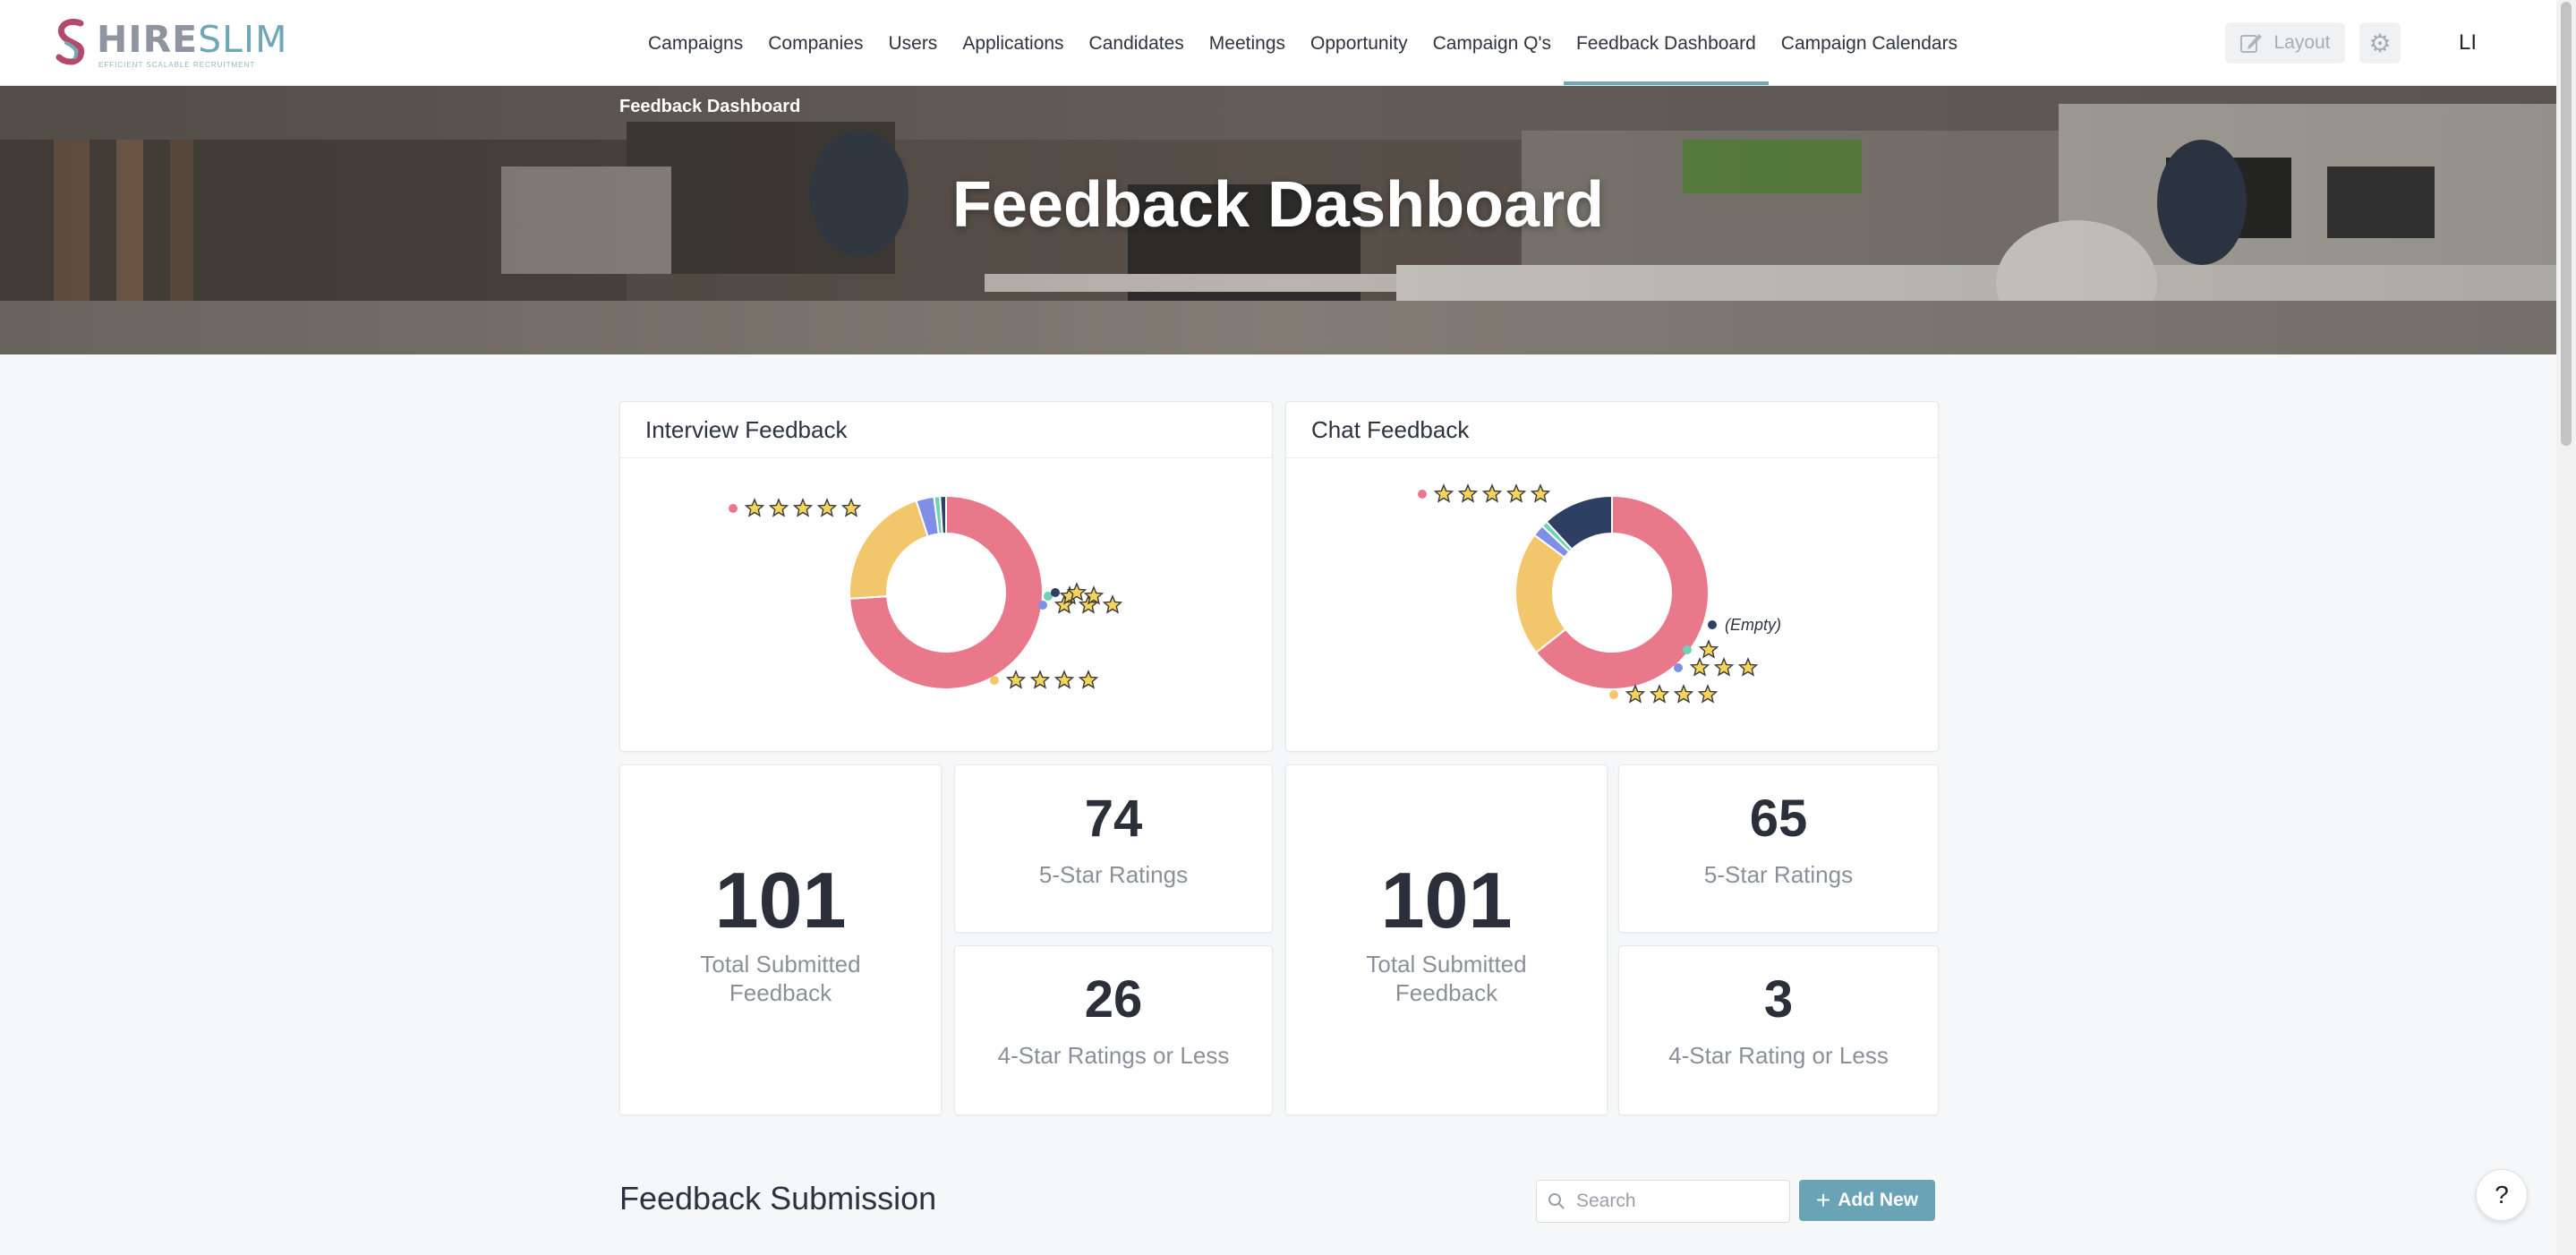 The height and width of the screenshot is (1255, 2576). Describe the element at coordinates (1753, 625) in the screenshot. I see `chart-label-empty-text: (Empty)` at that location.